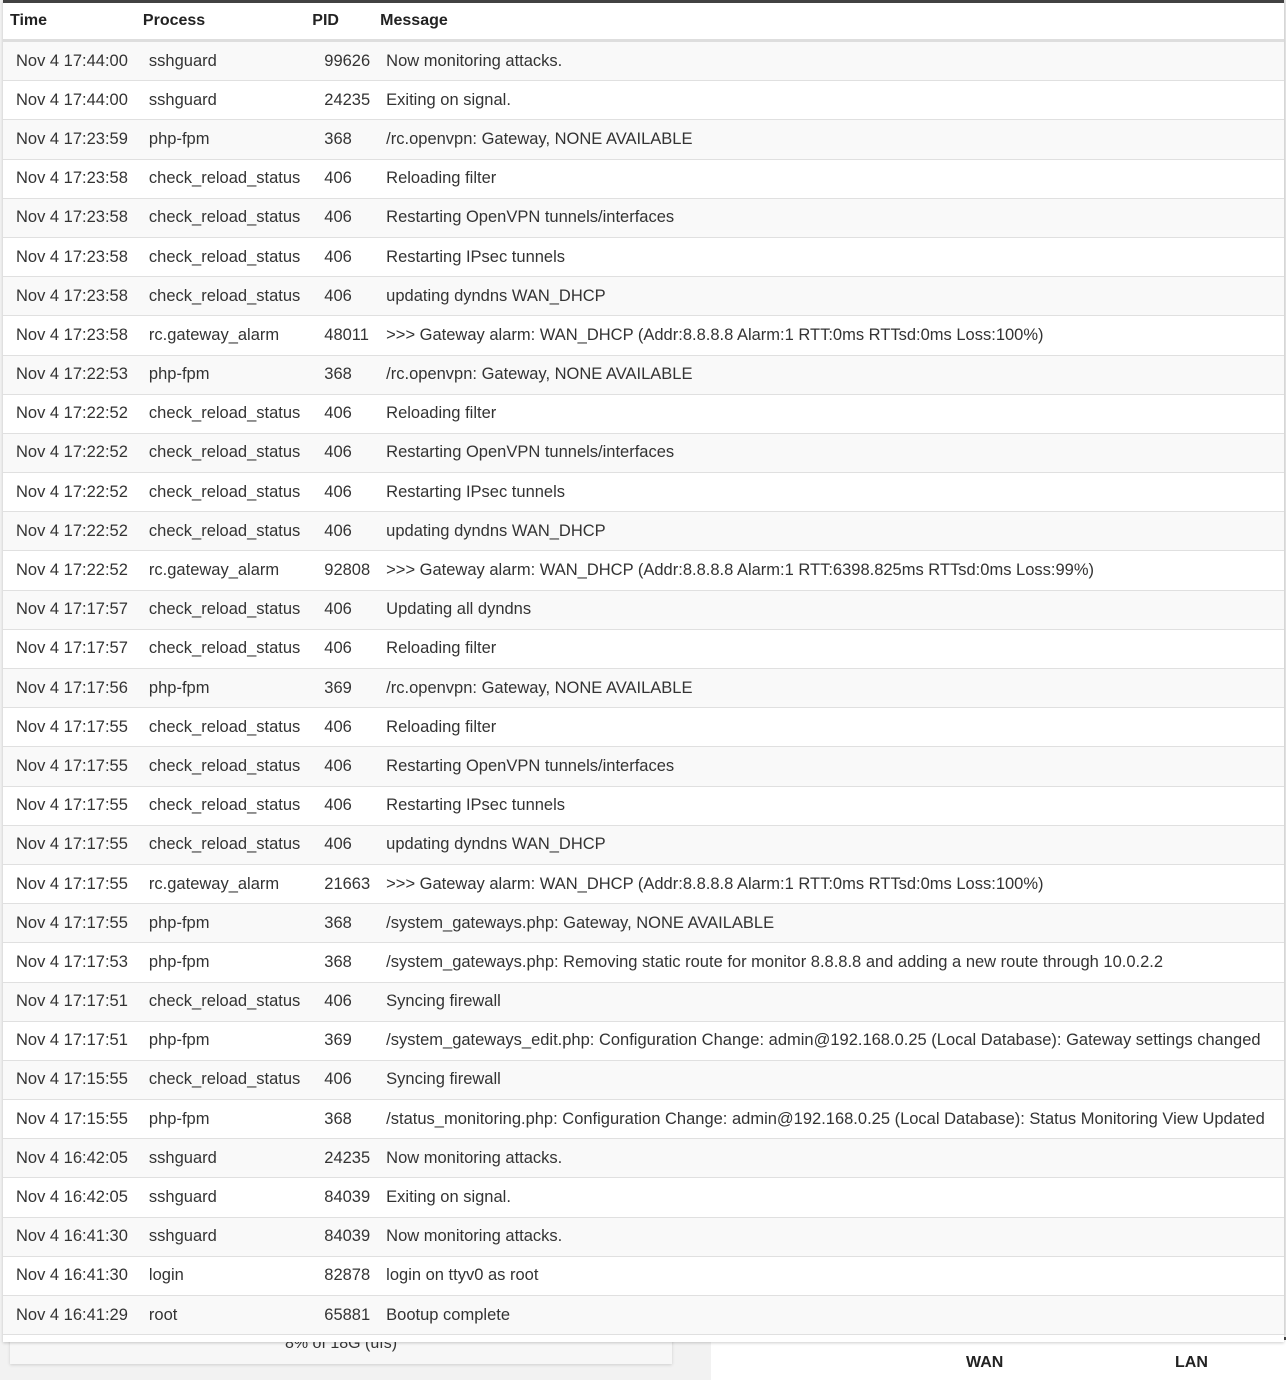 The height and width of the screenshot is (1380, 1286). What do you see at coordinates (344, 335) in the screenshot?
I see `log-pid: 48011` at bounding box center [344, 335].